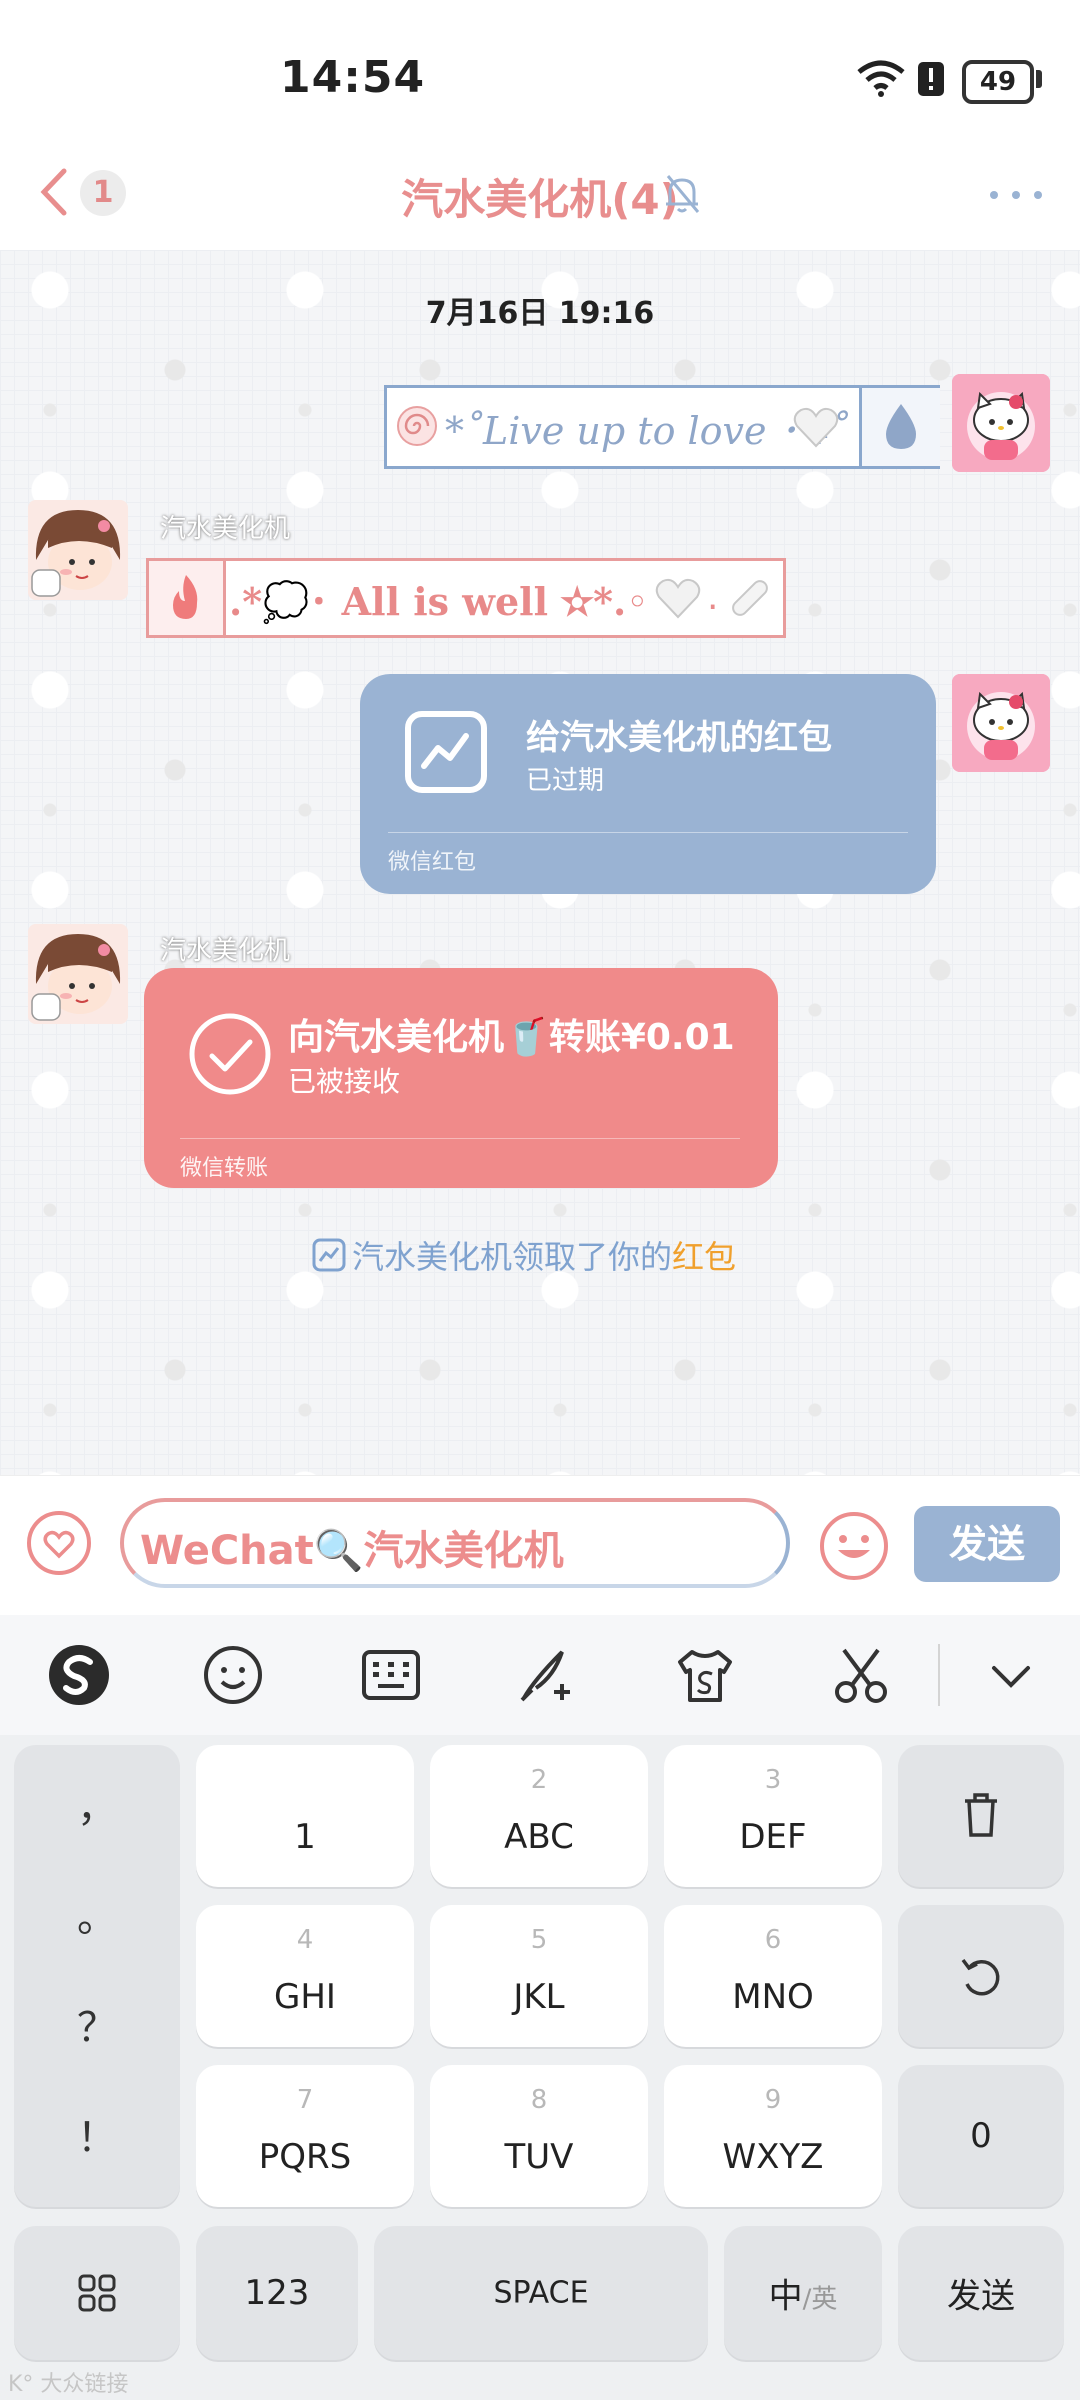 The image size is (1080, 2400). Describe the element at coordinates (648, 784) in the screenshot. I see `red-packet-message: 给汽水美化机的红包 已过期 微信红包` at that location.